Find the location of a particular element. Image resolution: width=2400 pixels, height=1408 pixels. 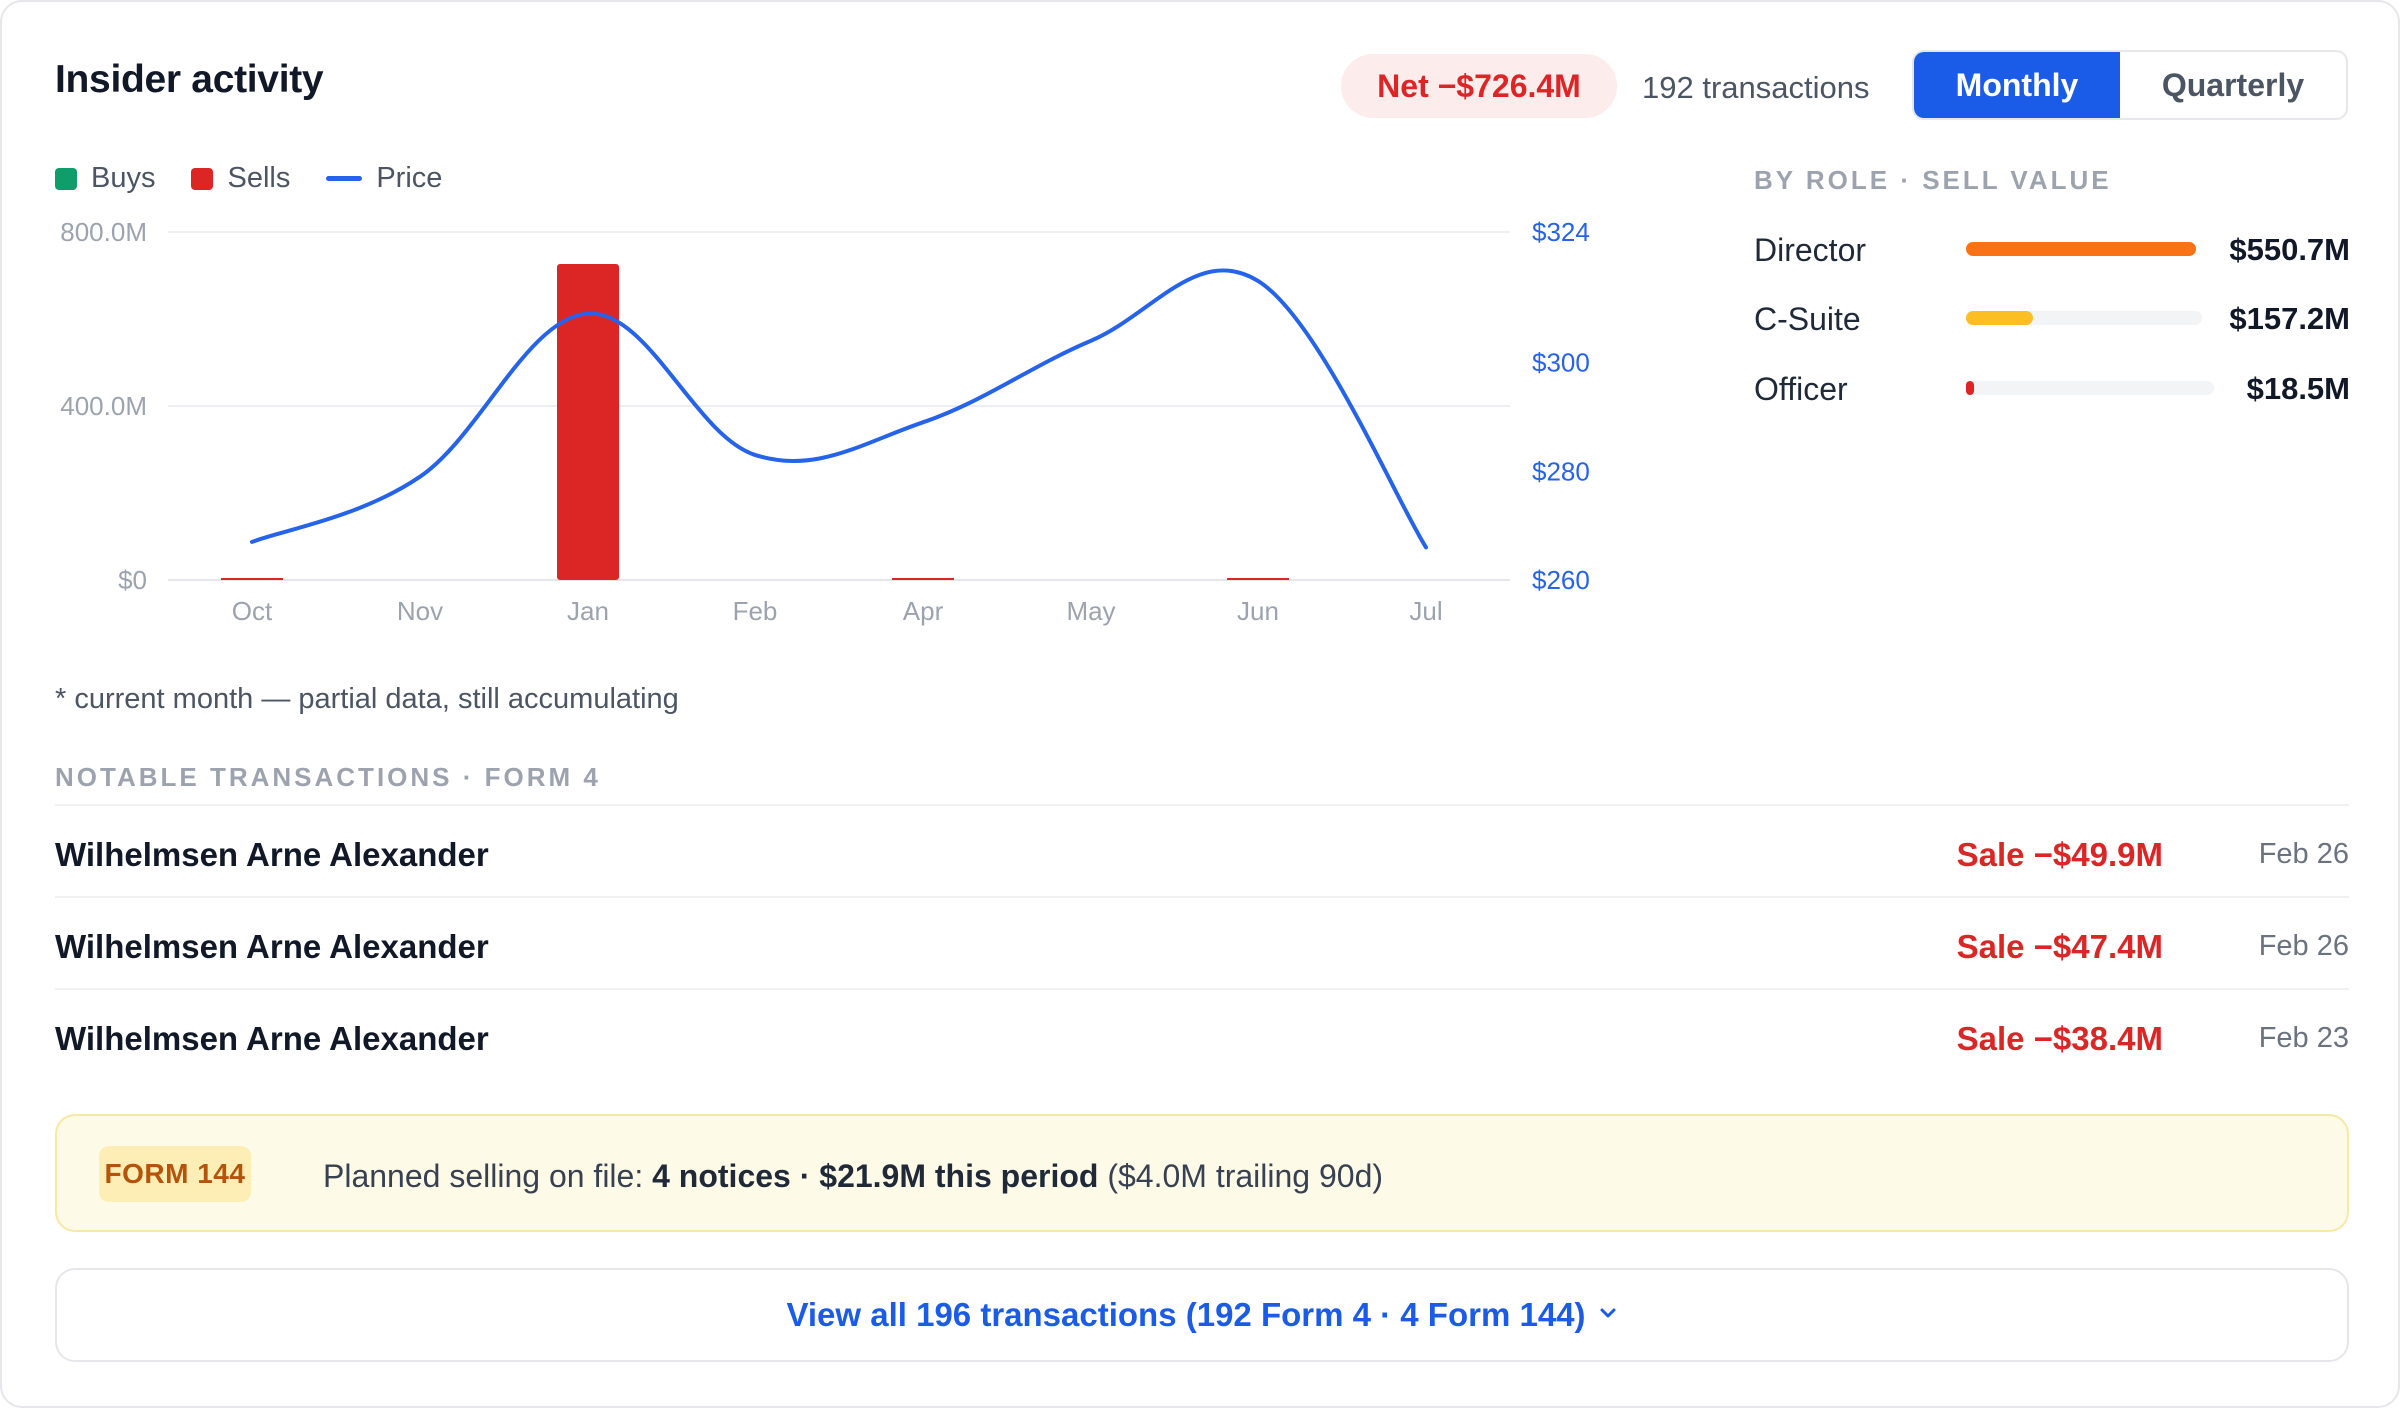

sale-amount: Sale −$47.4M is located at coordinates (2059, 946).